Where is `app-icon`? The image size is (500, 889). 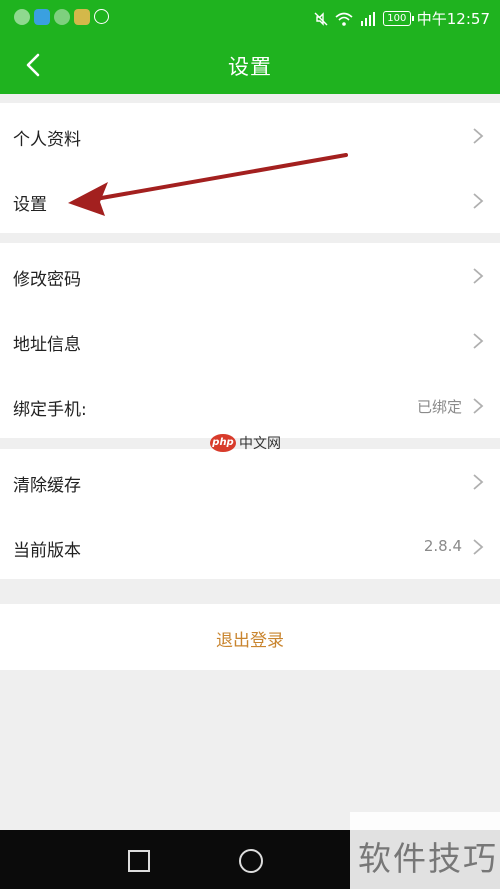
app-icon is located at coordinates (82, 17).